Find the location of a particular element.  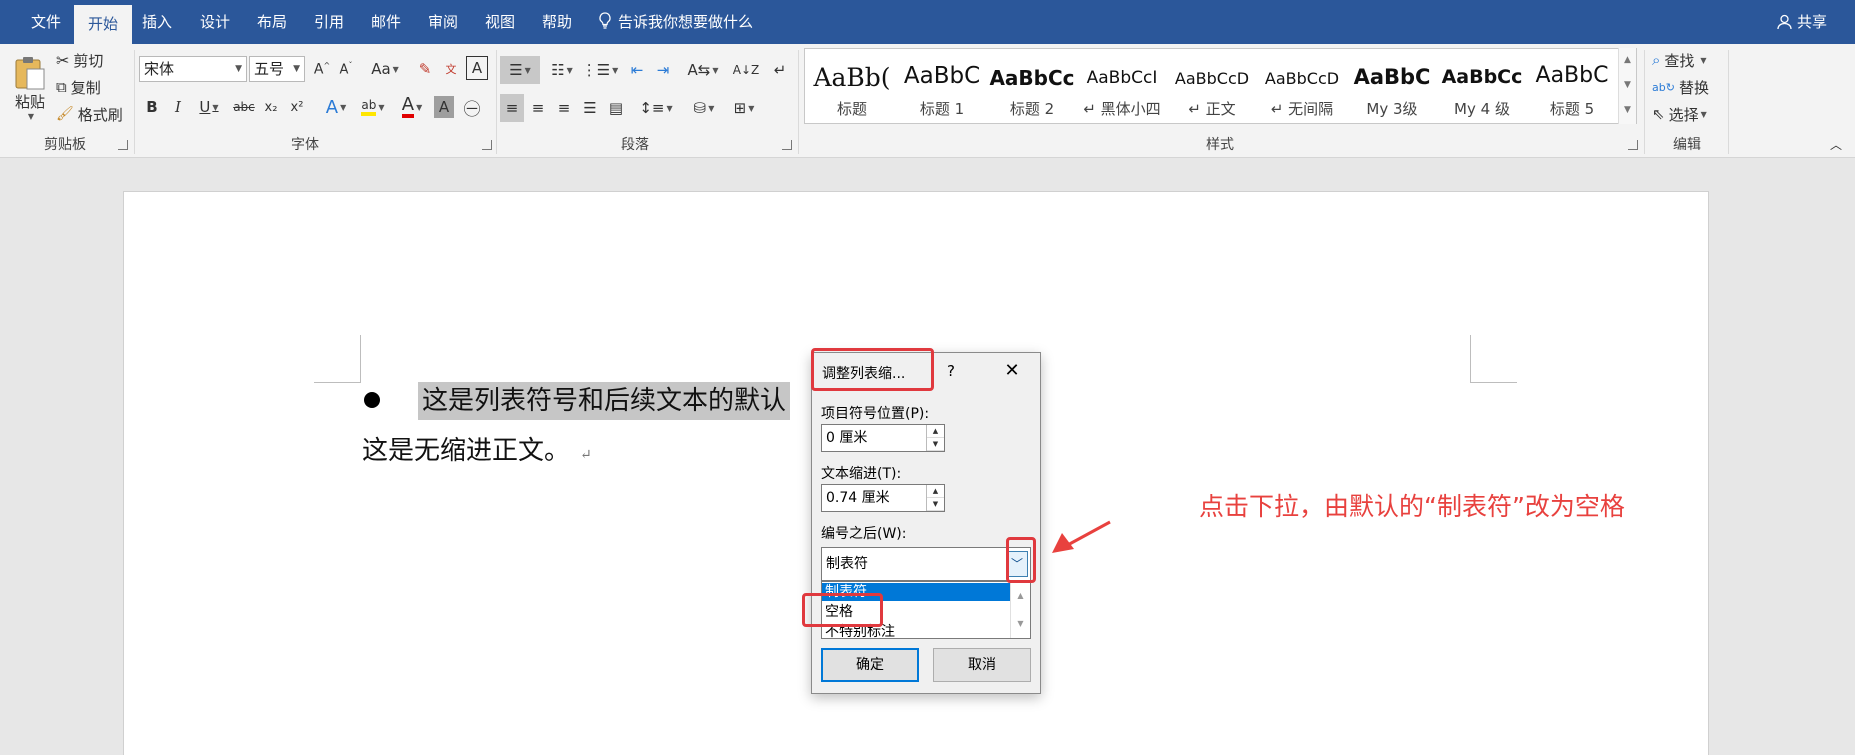

copy-button: ⧉ 复制 is located at coordinates (78, 87).